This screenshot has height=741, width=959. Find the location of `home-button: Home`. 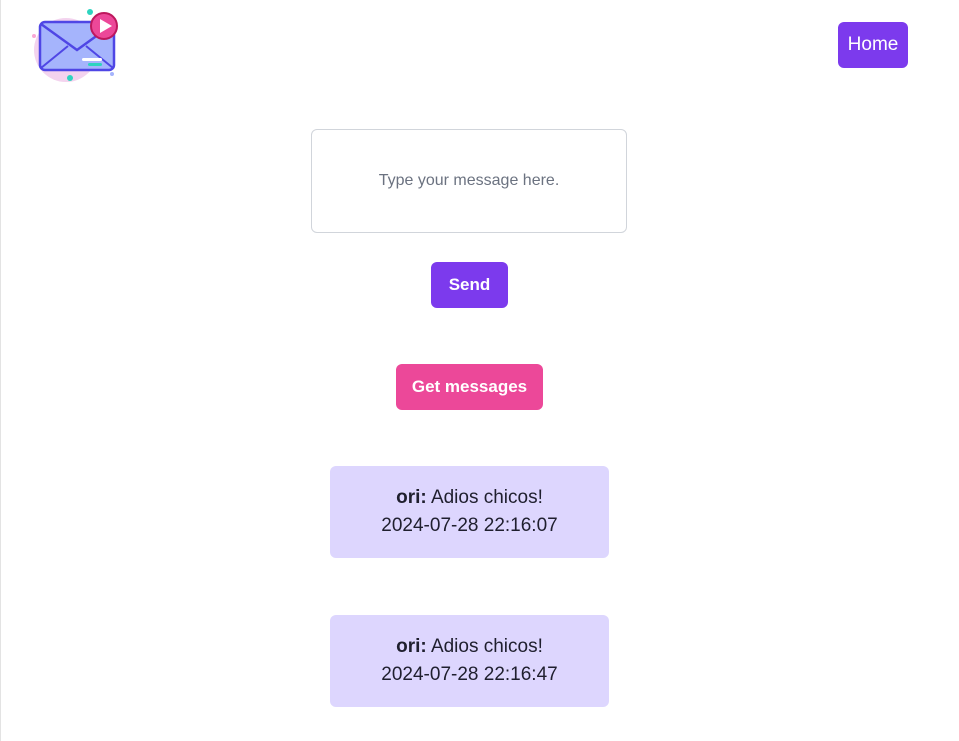

home-button: Home is located at coordinates (873, 45).